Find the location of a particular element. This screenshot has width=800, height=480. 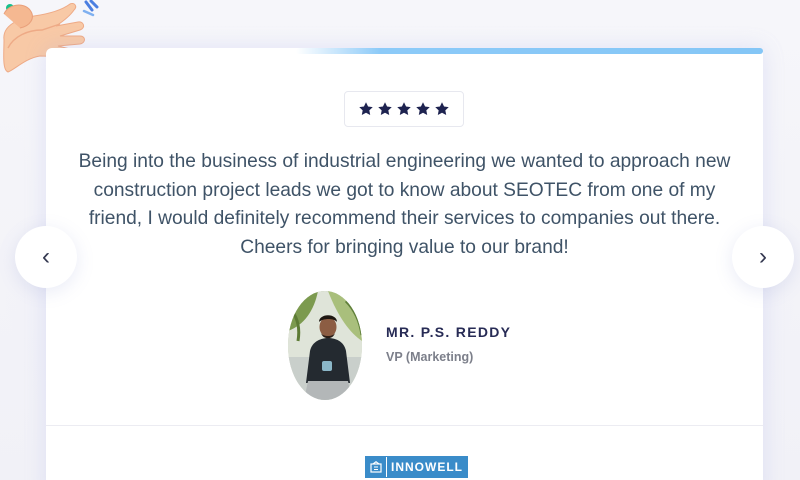

star-rating is located at coordinates (404, 109).